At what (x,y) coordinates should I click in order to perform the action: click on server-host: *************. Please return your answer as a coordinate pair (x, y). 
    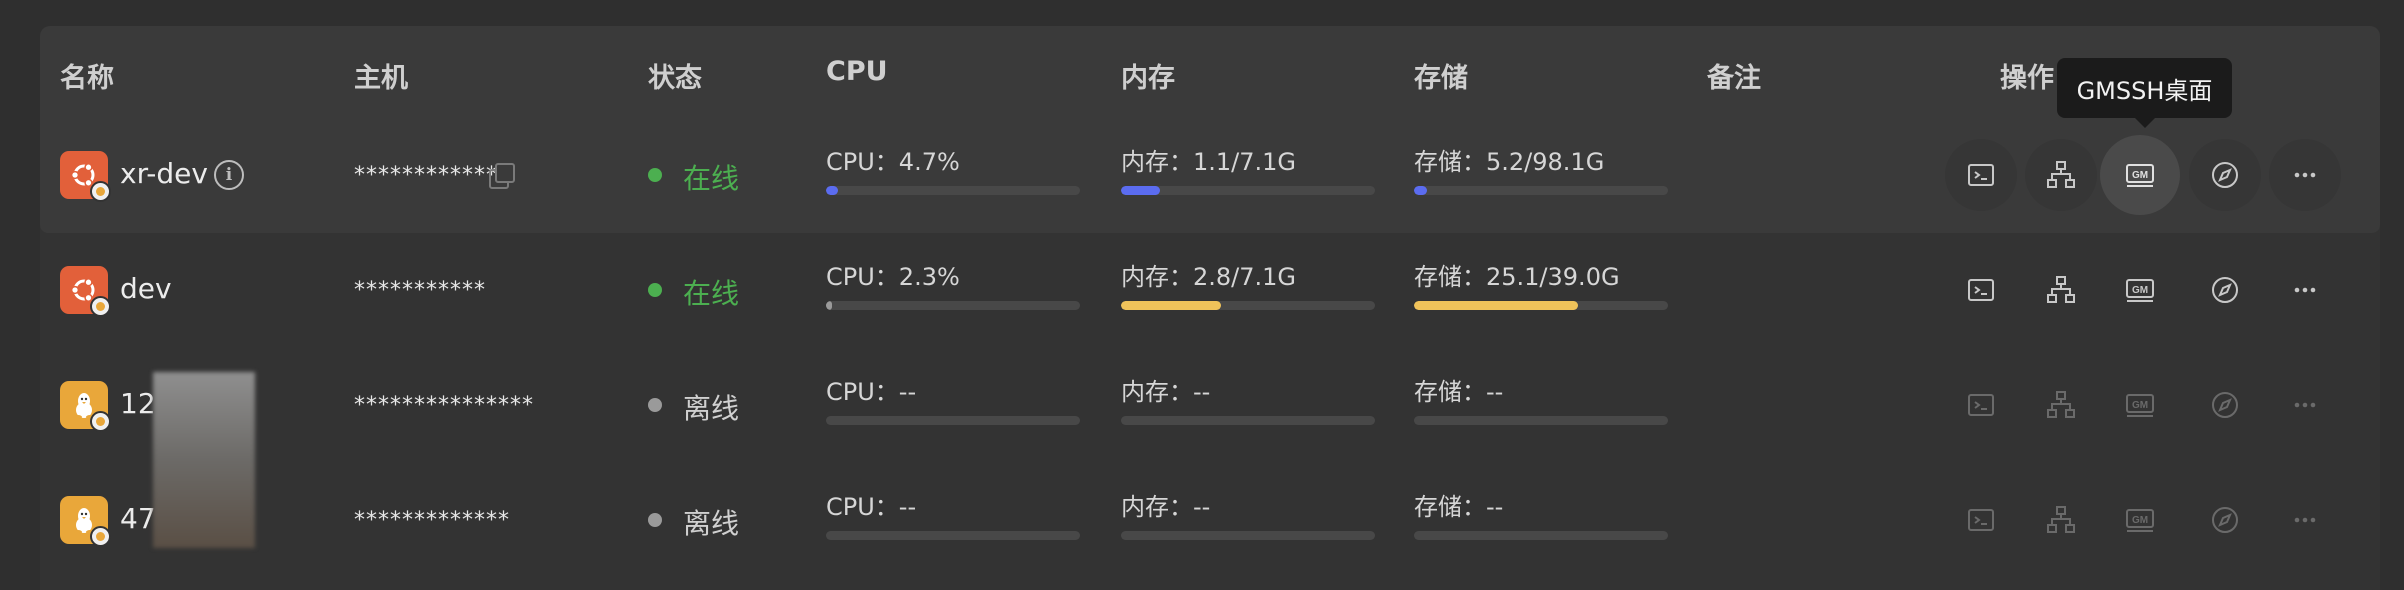
    Looking at the image, I should click on (432, 520).